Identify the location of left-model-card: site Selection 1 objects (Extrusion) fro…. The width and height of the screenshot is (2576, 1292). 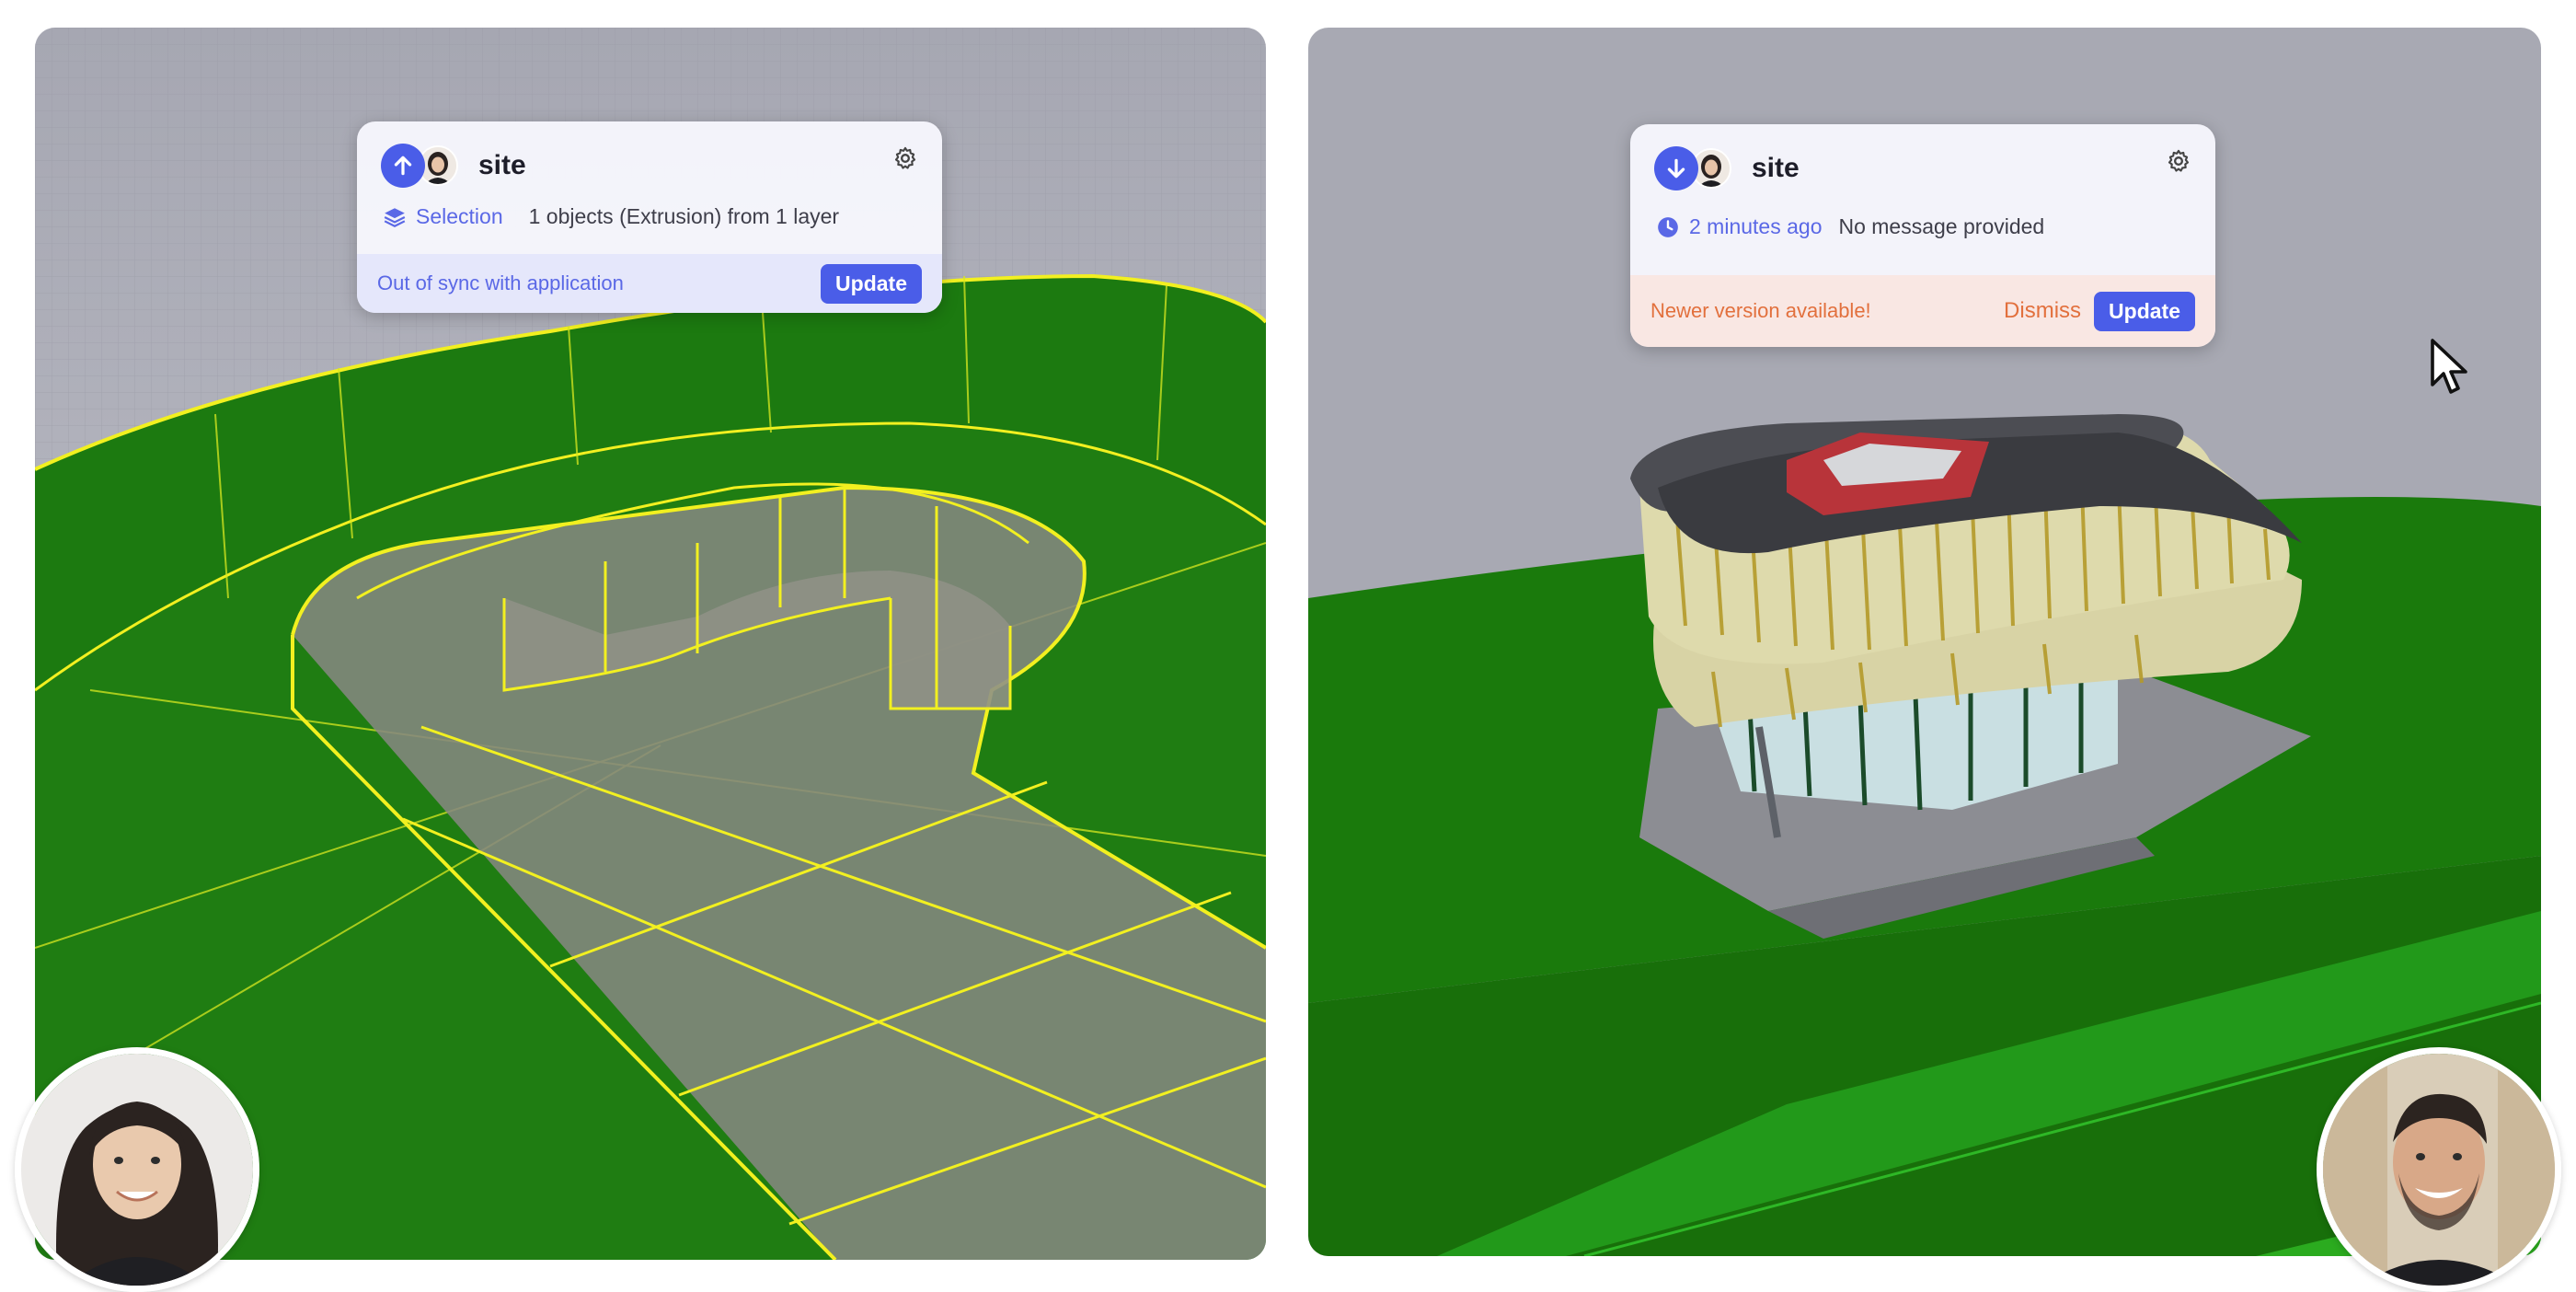
(649, 217).